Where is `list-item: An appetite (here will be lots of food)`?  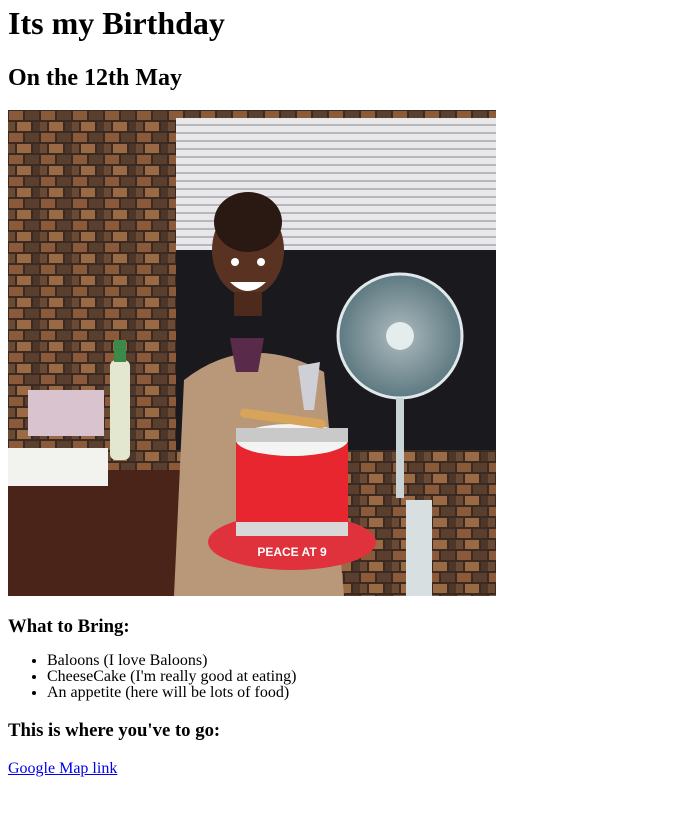
list-item: An appetite (here will be lots of food) is located at coordinates (171, 693).